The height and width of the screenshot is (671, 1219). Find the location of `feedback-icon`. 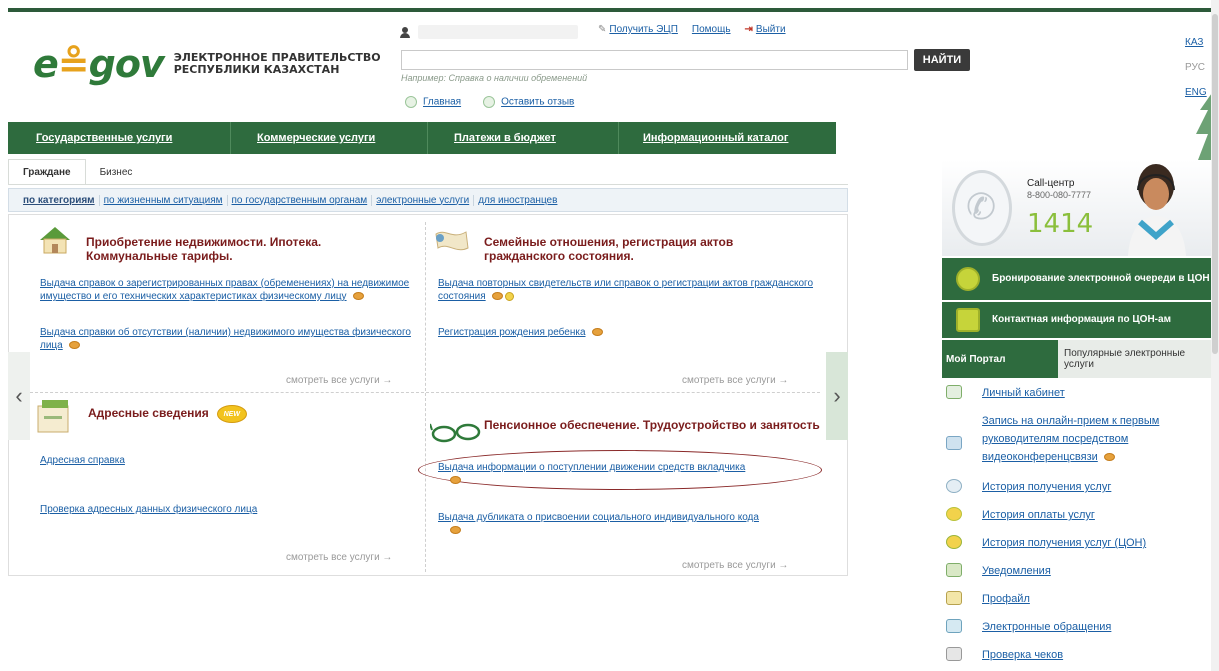

feedback-icon is located at coordinates (489, 102).